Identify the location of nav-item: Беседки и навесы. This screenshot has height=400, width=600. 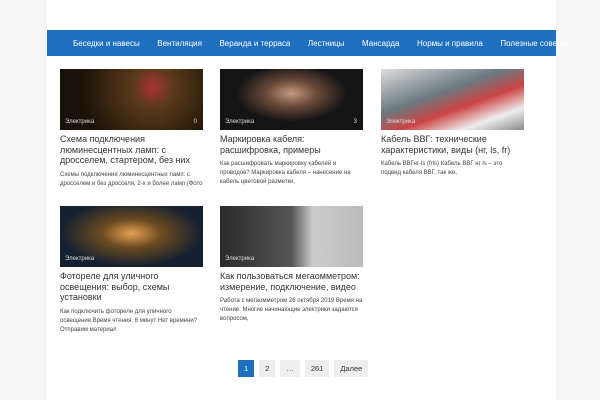
(106, 43).